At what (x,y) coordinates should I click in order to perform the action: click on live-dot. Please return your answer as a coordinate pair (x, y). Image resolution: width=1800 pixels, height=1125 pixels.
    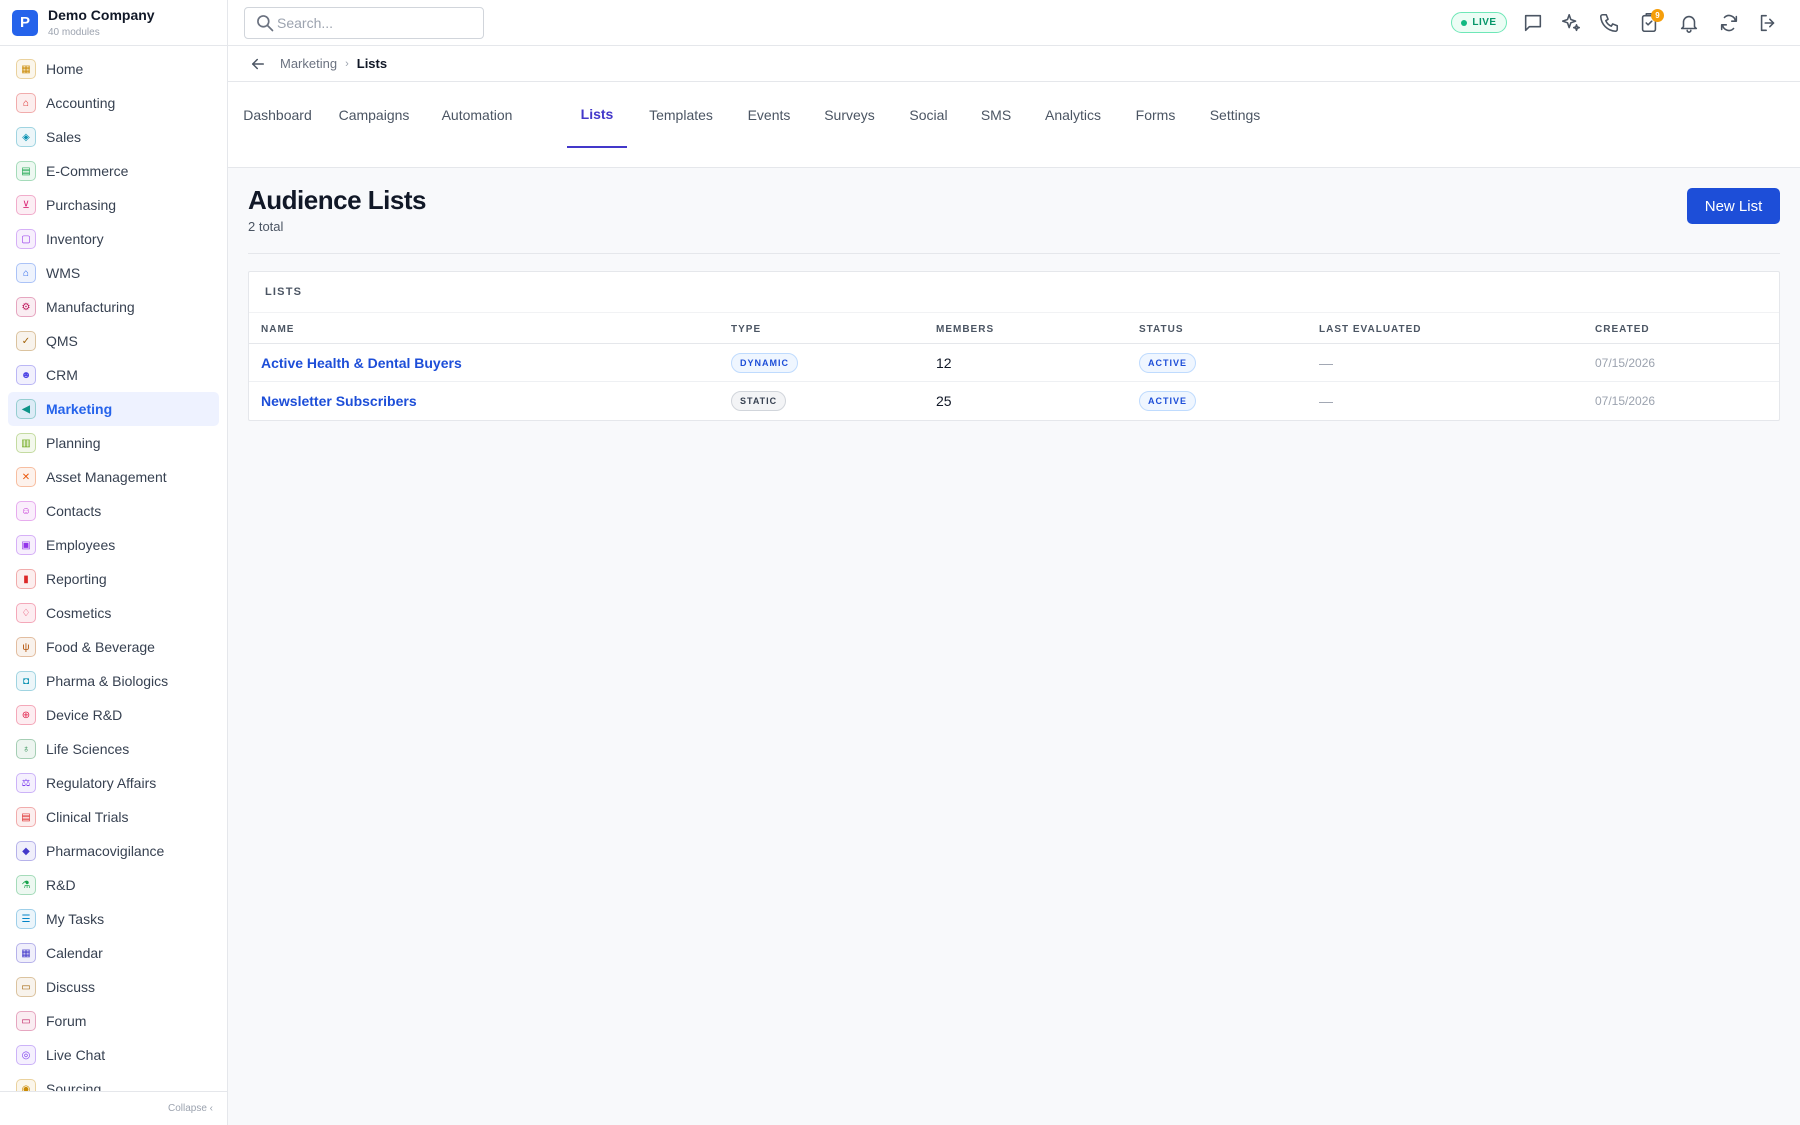
    Looking at the image, I should click on (1464, 22).